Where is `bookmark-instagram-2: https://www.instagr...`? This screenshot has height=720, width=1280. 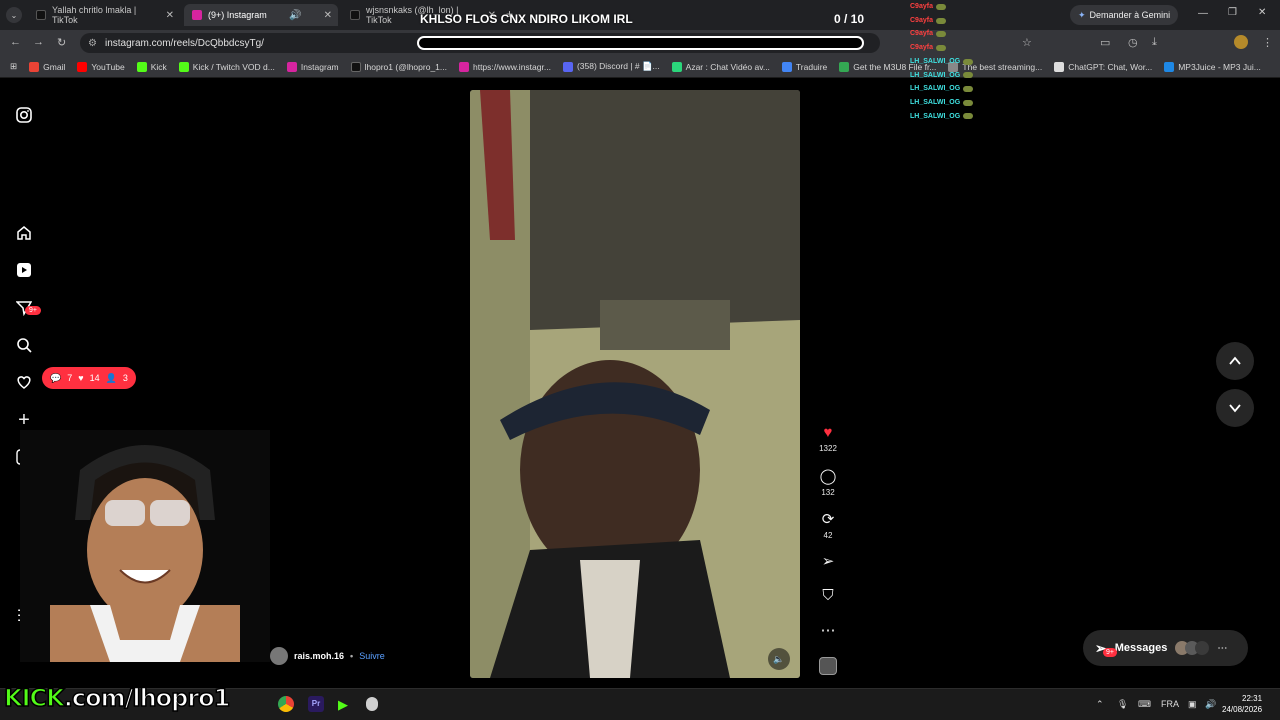 bookmark-instagram-2: https://www.instagr... is located at coordinates (504, 66).